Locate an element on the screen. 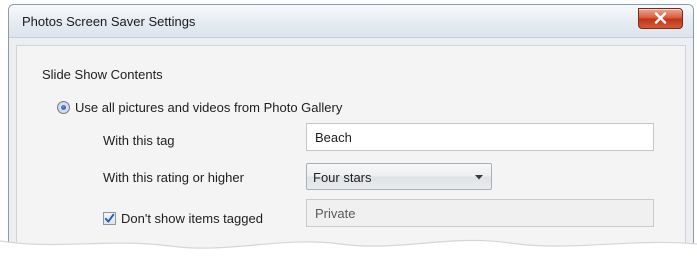 Image resolution: width=697 pixels, height=263 pixels. exclude-tagged-checkbox is located at coordinates (109, 218).